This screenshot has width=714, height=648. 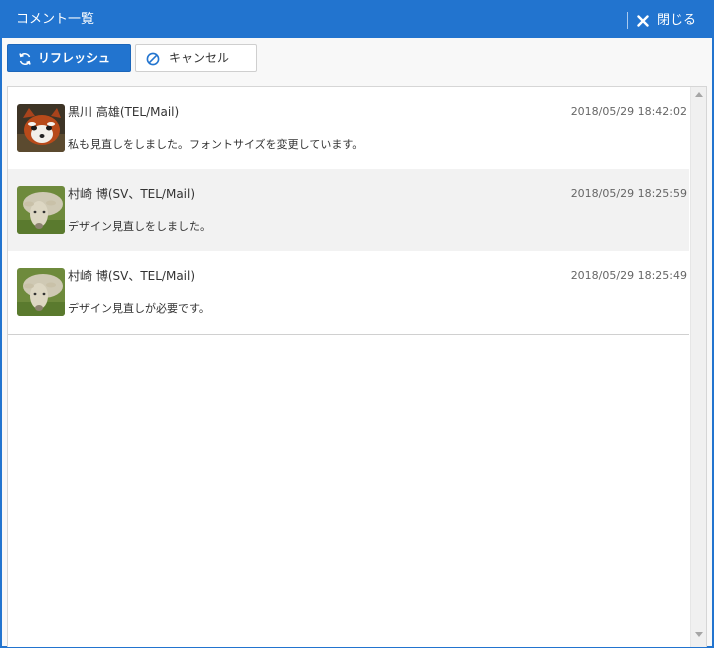 I want to click on cancel-button: キャンセル, so click(x=196, y=58).